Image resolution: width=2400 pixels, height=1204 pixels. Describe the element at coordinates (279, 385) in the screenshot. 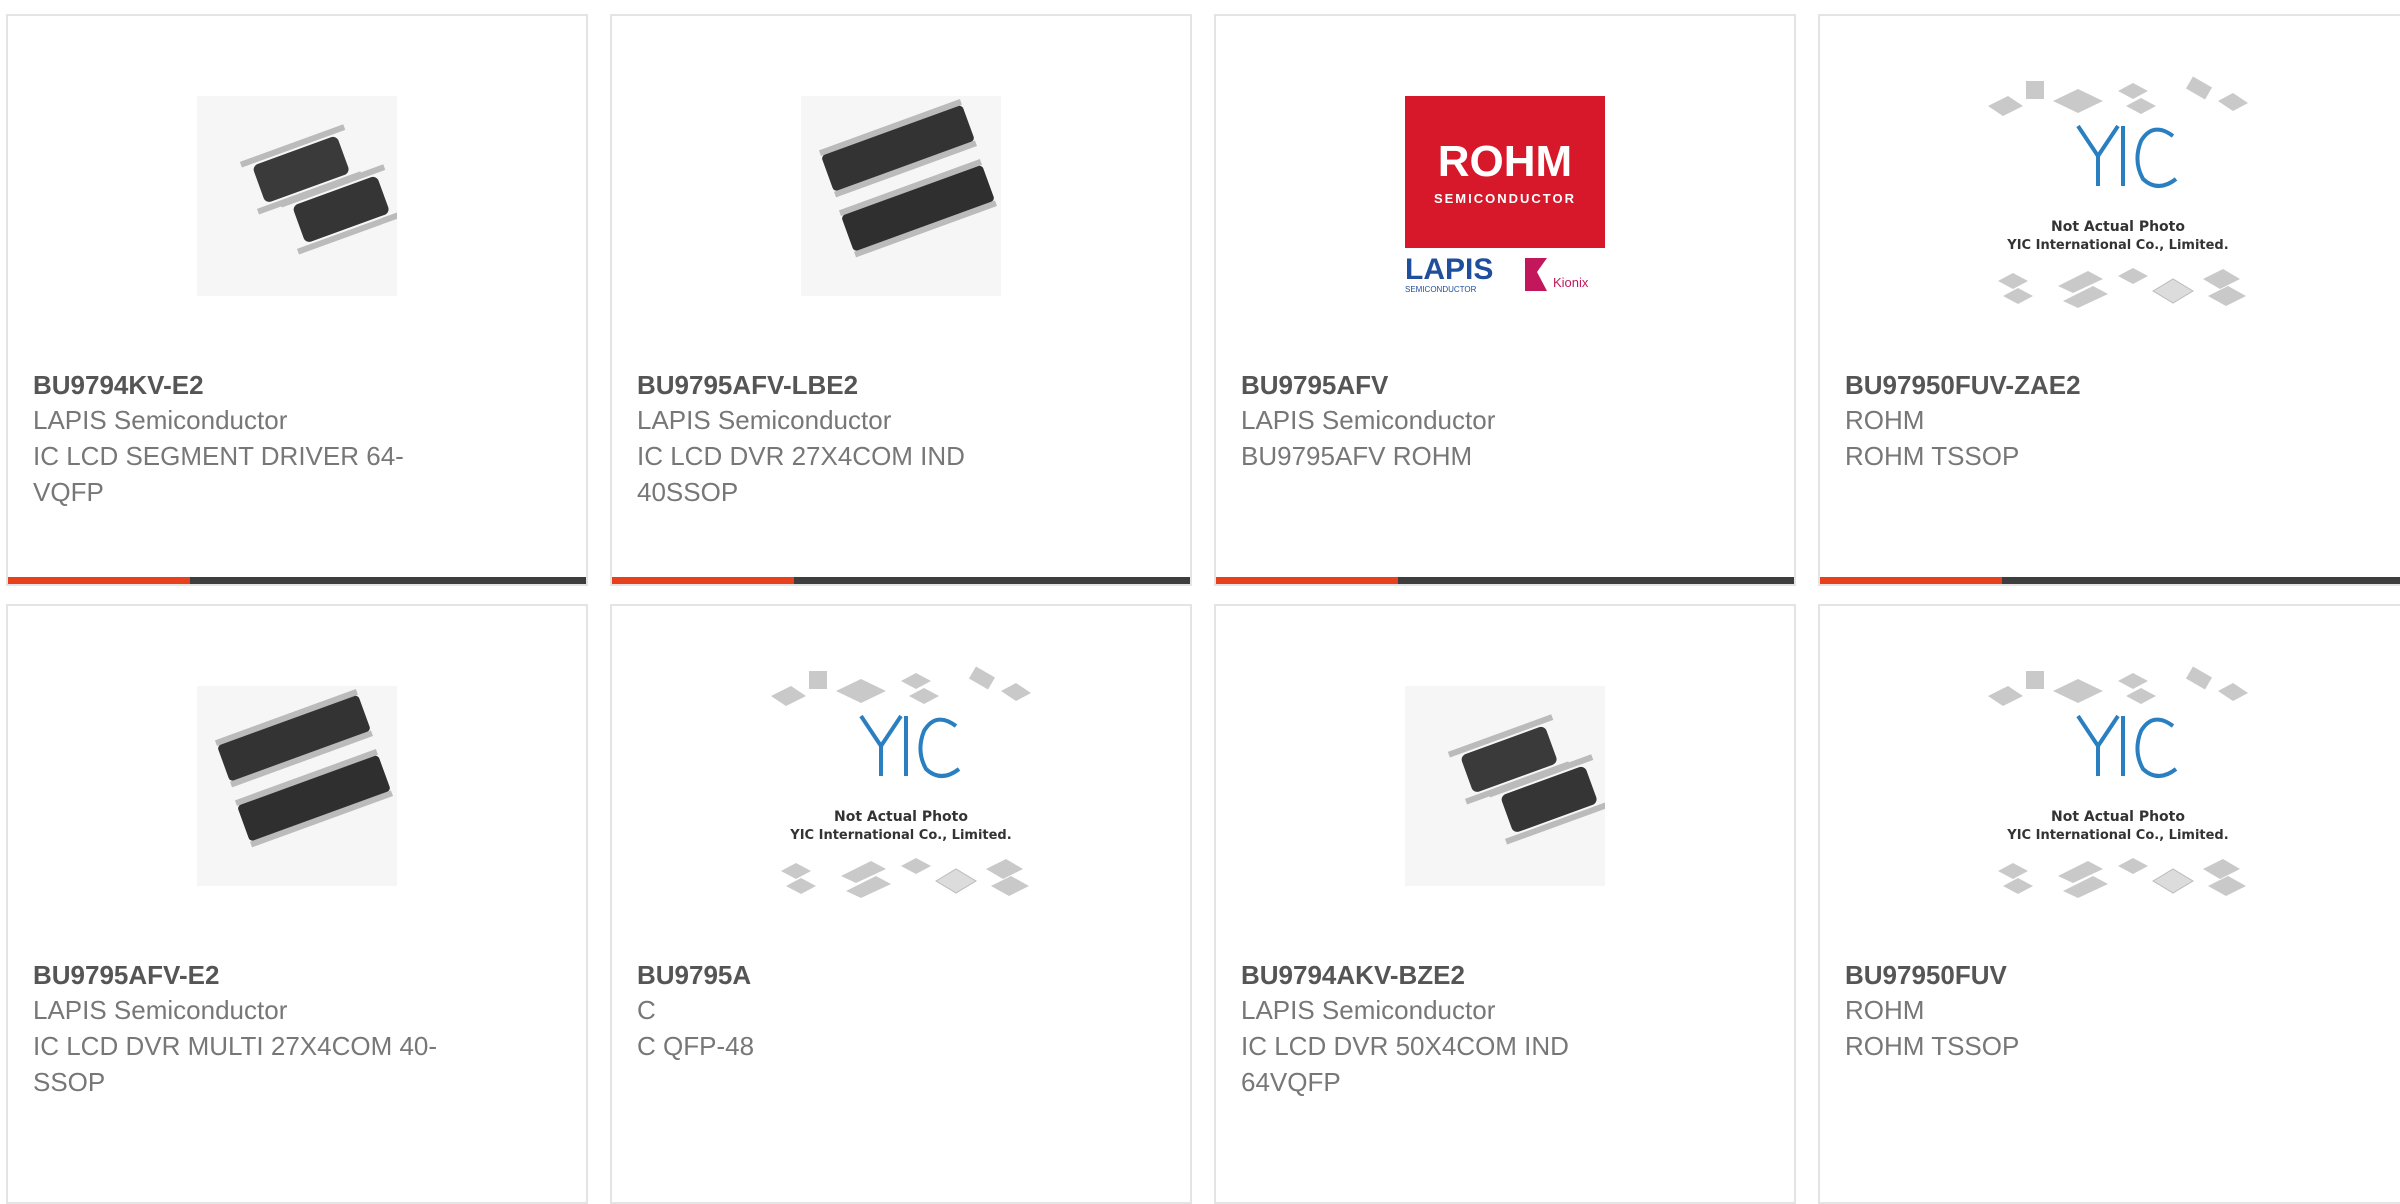

I see `part-number: BU9794KV-E2` at that location.